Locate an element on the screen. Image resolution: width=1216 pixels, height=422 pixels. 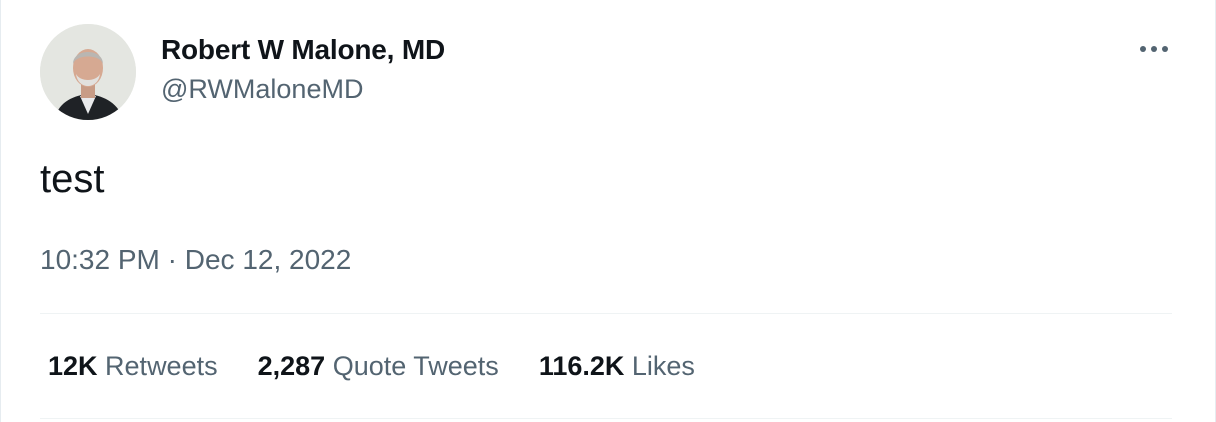
likes-label: Likes is located at coordinates (663, 366).